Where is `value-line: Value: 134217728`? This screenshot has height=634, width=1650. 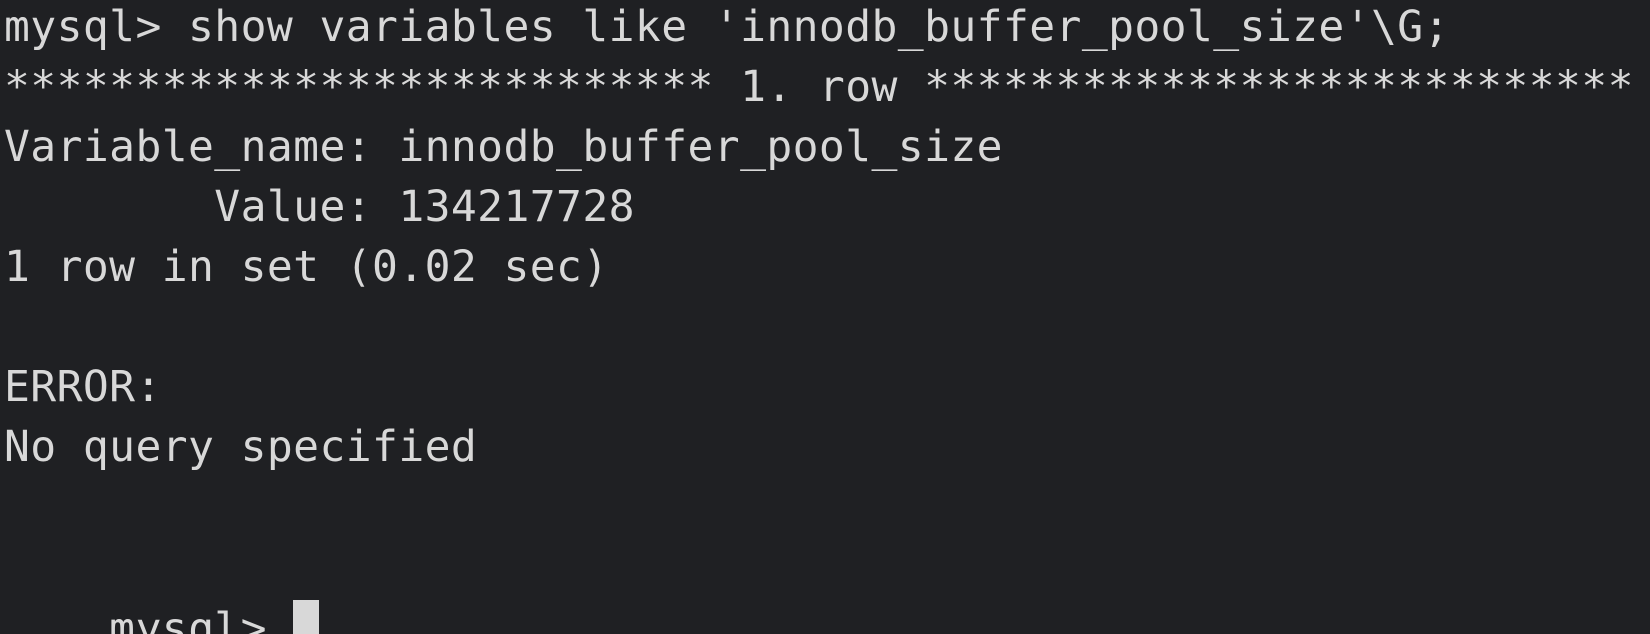 value-line: Value: 134217728 is located at coordinates (319, 207).